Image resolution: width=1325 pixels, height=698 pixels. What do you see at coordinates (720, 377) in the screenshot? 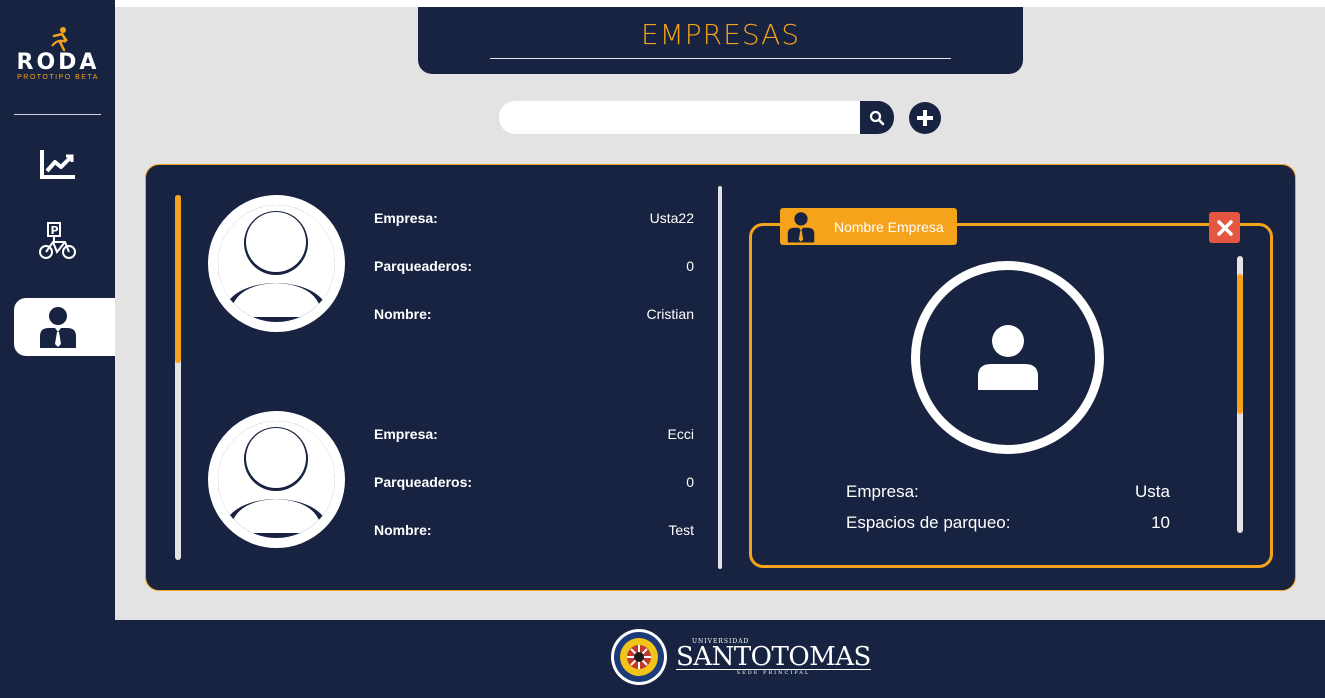
I see `panel-divider` at bounding box center [720, 377].